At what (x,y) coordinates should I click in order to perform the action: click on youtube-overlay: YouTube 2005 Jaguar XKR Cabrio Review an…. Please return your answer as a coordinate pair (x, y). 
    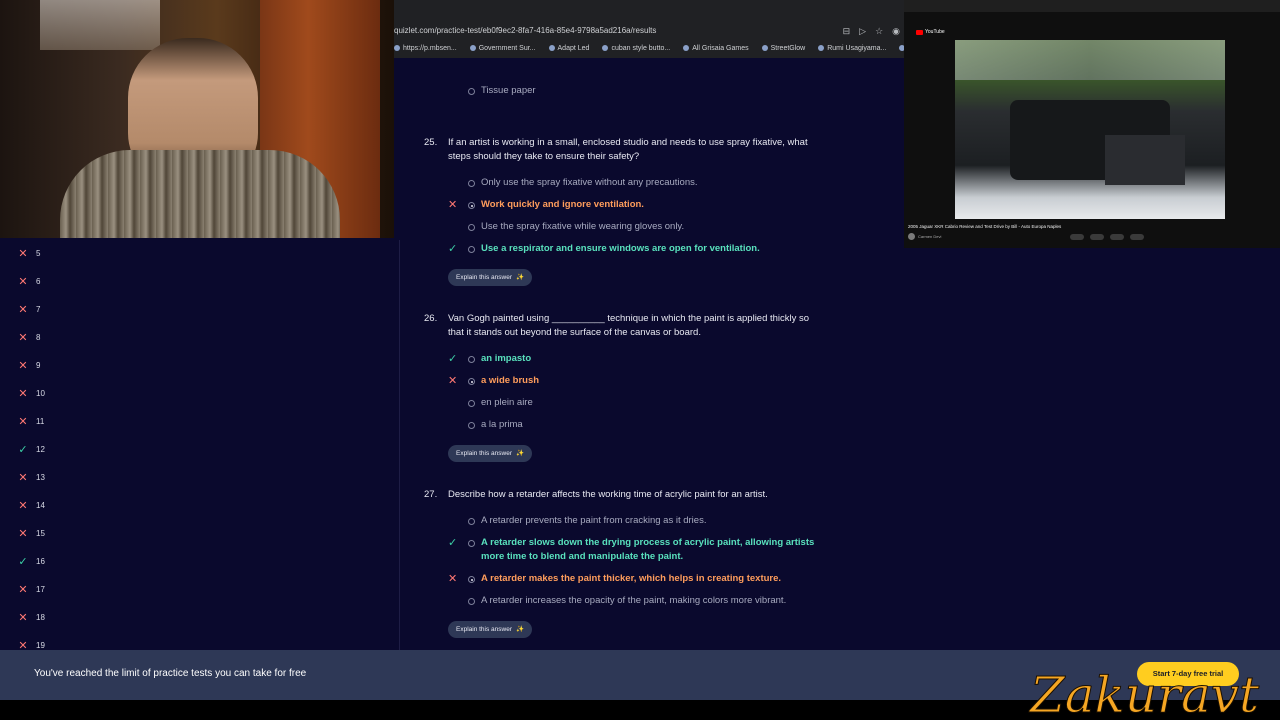
    Looking at the image, I should click on (1092, 124).